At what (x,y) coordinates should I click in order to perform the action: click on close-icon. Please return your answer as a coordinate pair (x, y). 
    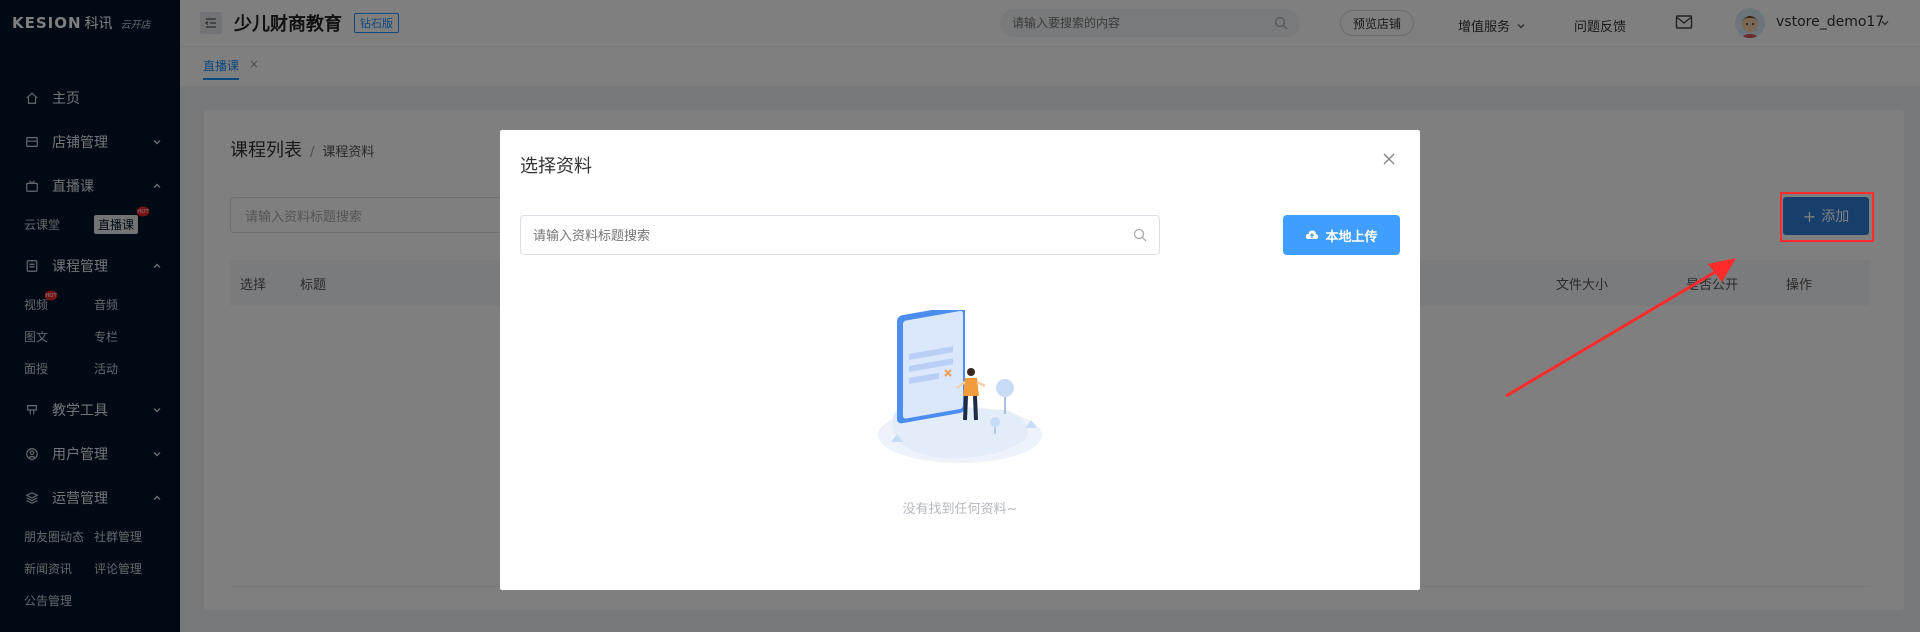
    Looking at the image, I should click on (1389, 159).